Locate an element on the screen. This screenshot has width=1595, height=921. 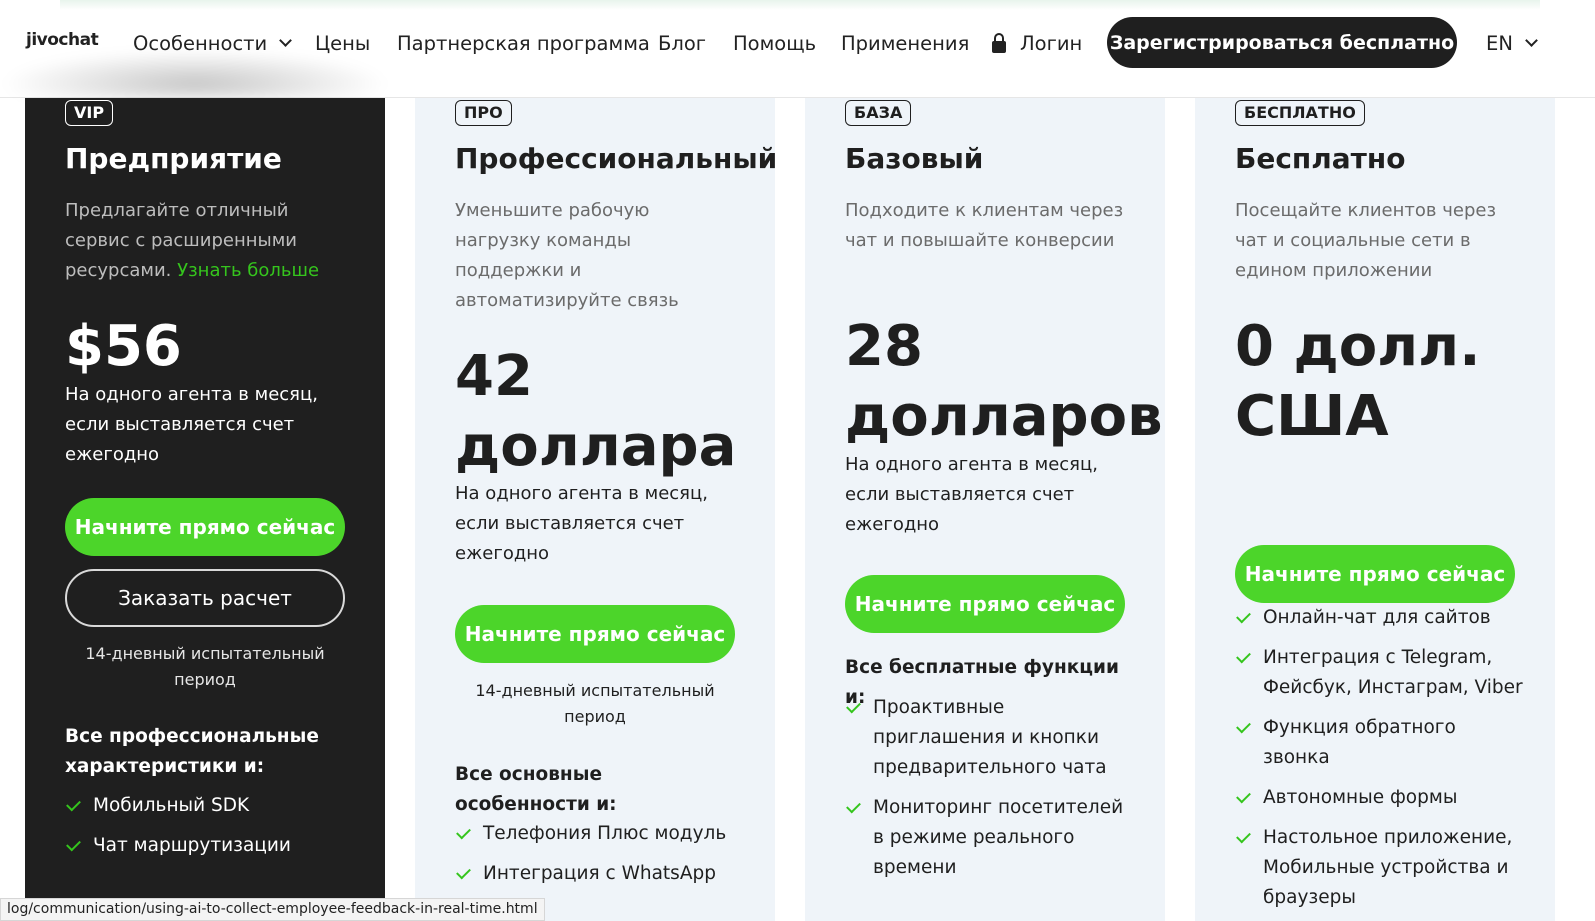
nav-help: Помощь is located at coordinates (774, 43).